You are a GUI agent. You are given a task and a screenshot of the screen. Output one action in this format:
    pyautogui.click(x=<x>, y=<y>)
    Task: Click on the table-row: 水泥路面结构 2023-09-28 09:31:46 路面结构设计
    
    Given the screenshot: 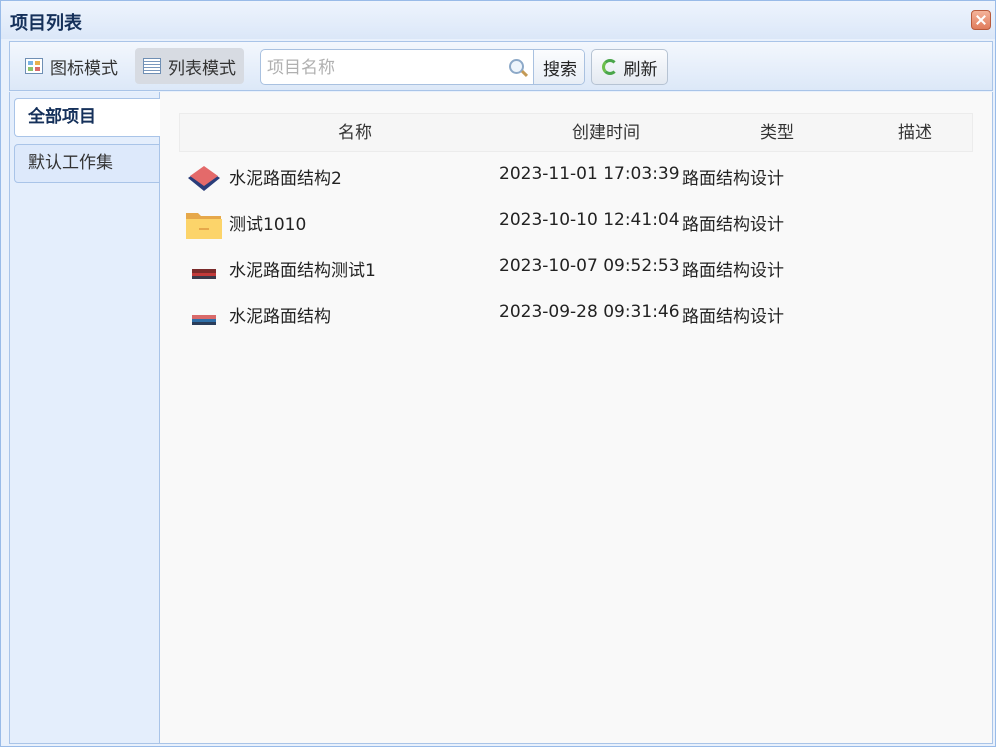 What is the action you would take?
    pyautogui.click(x=576, y=317)
    